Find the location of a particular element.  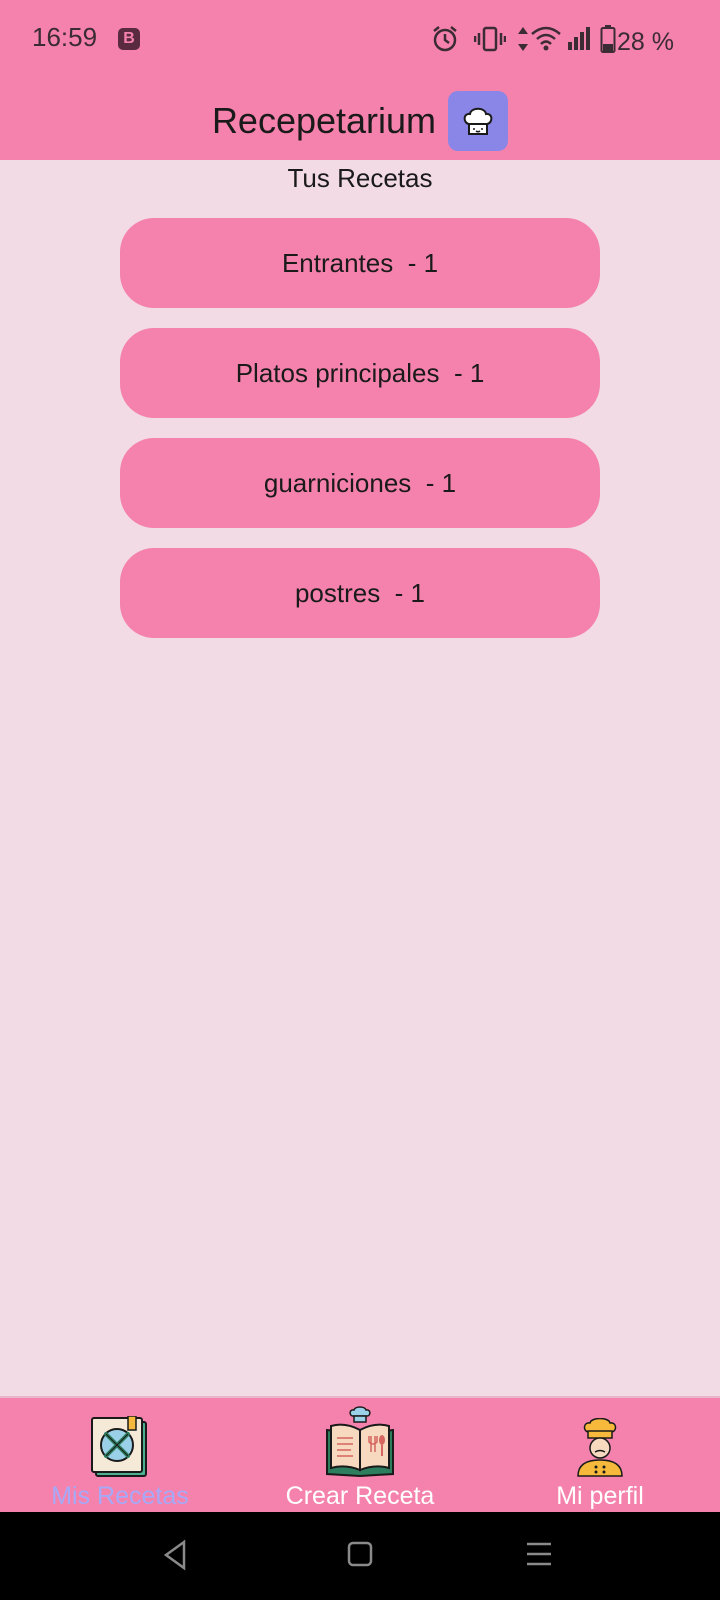

category-button-platos-principales: Platos principales - 1 is located at coordinates (360, 373).